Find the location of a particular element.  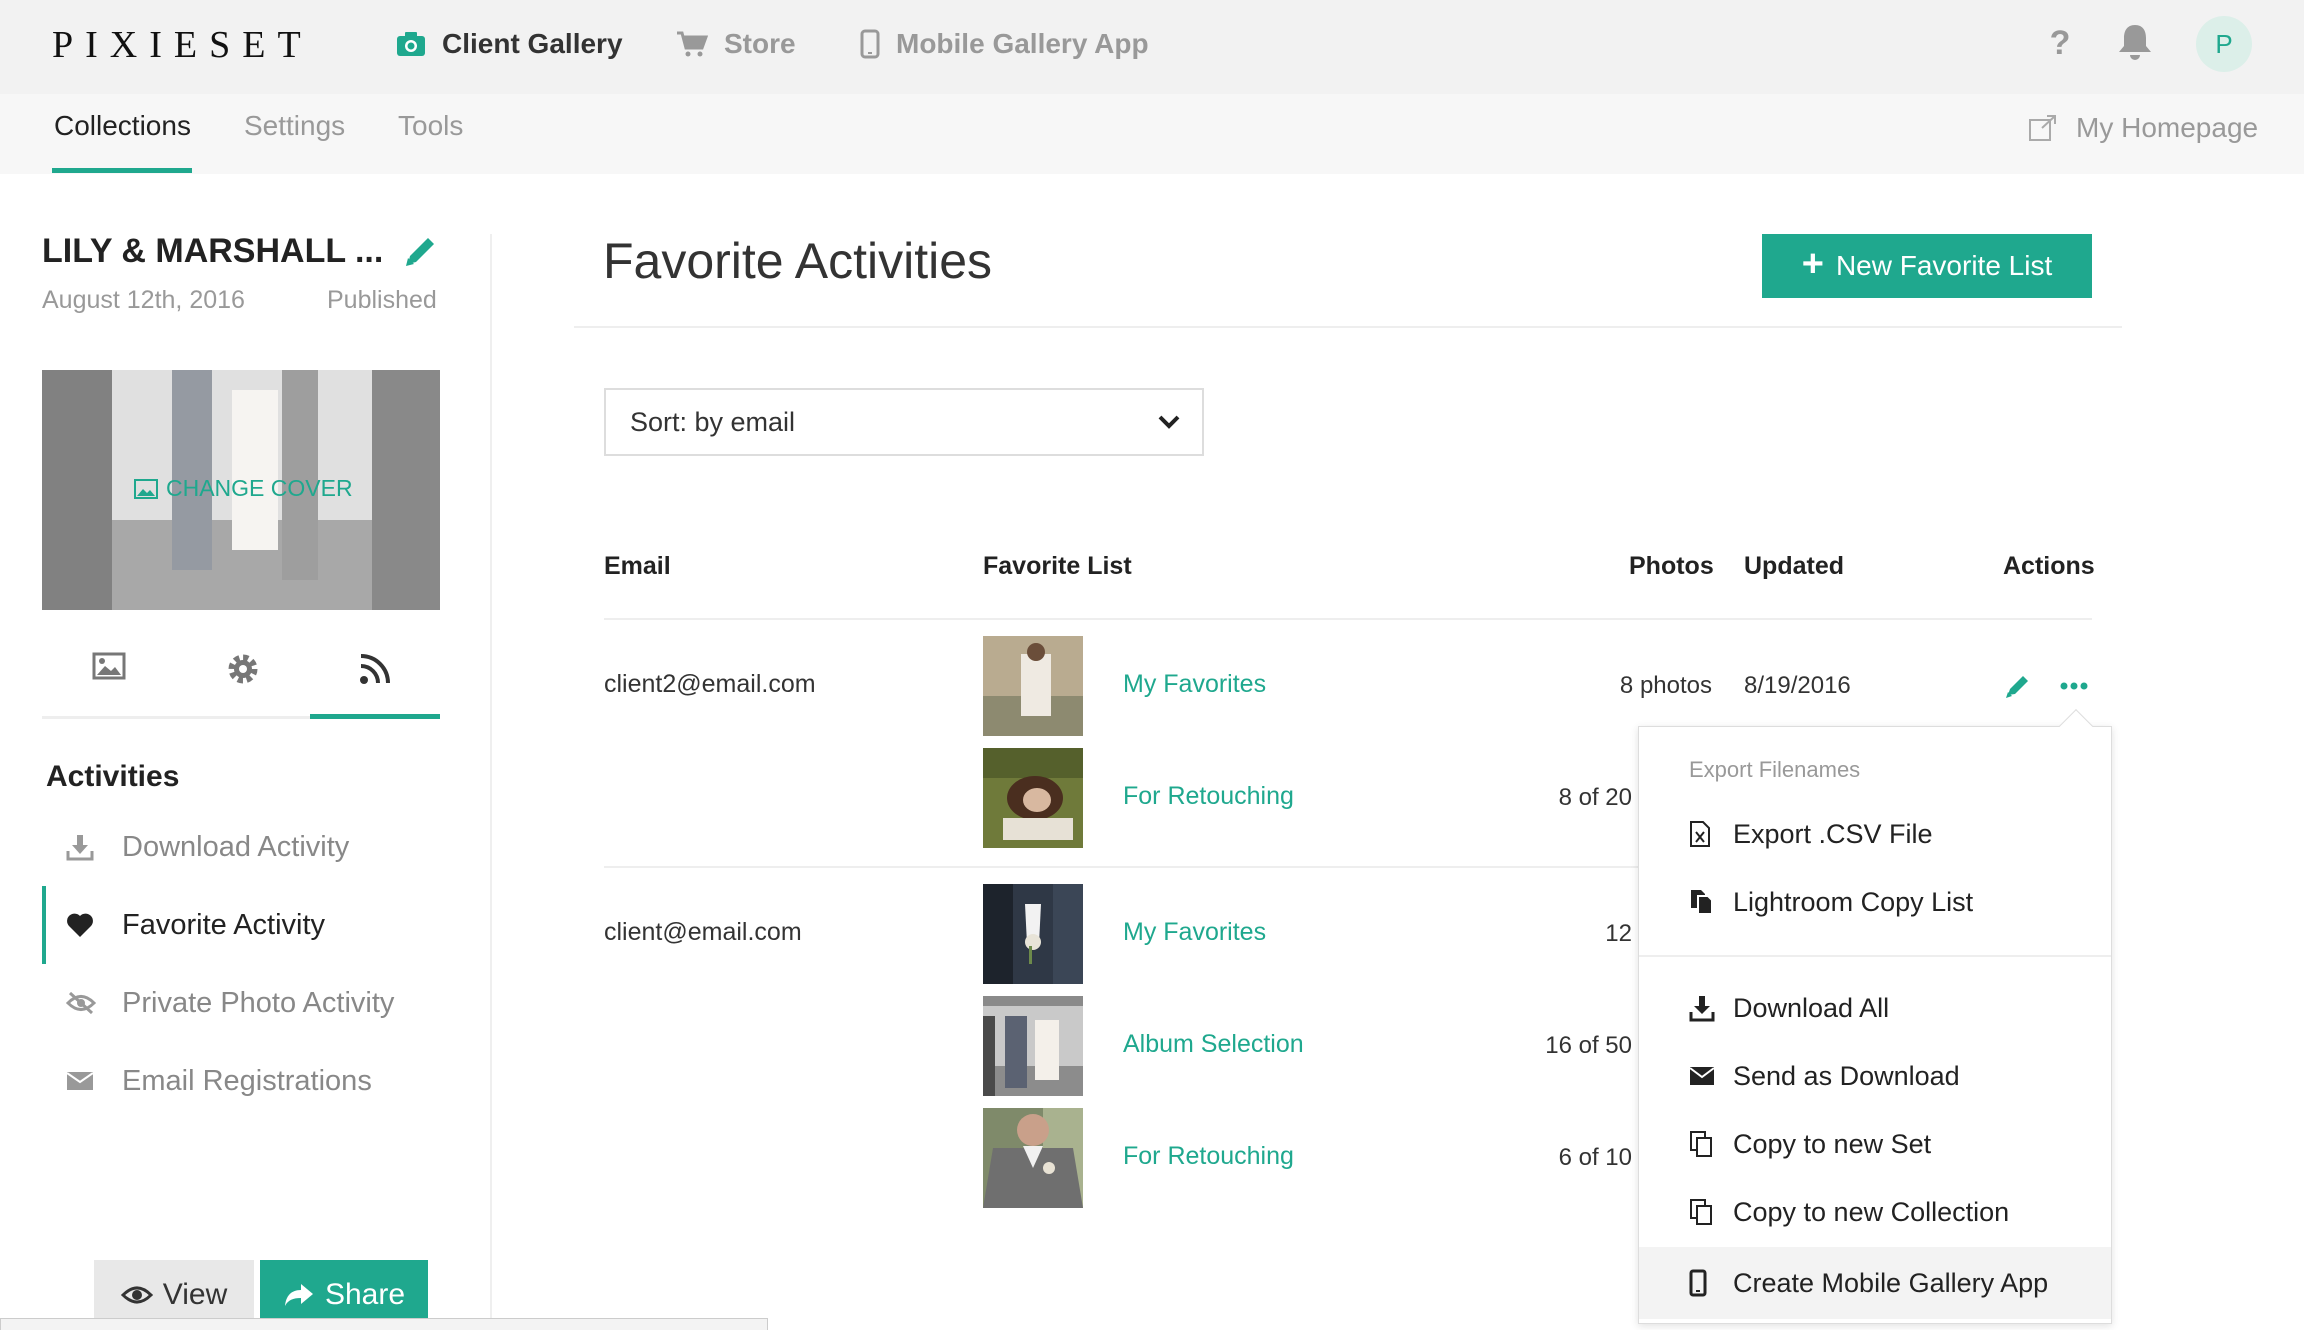

csv-file-icon is located at coordinates (1702, 834).